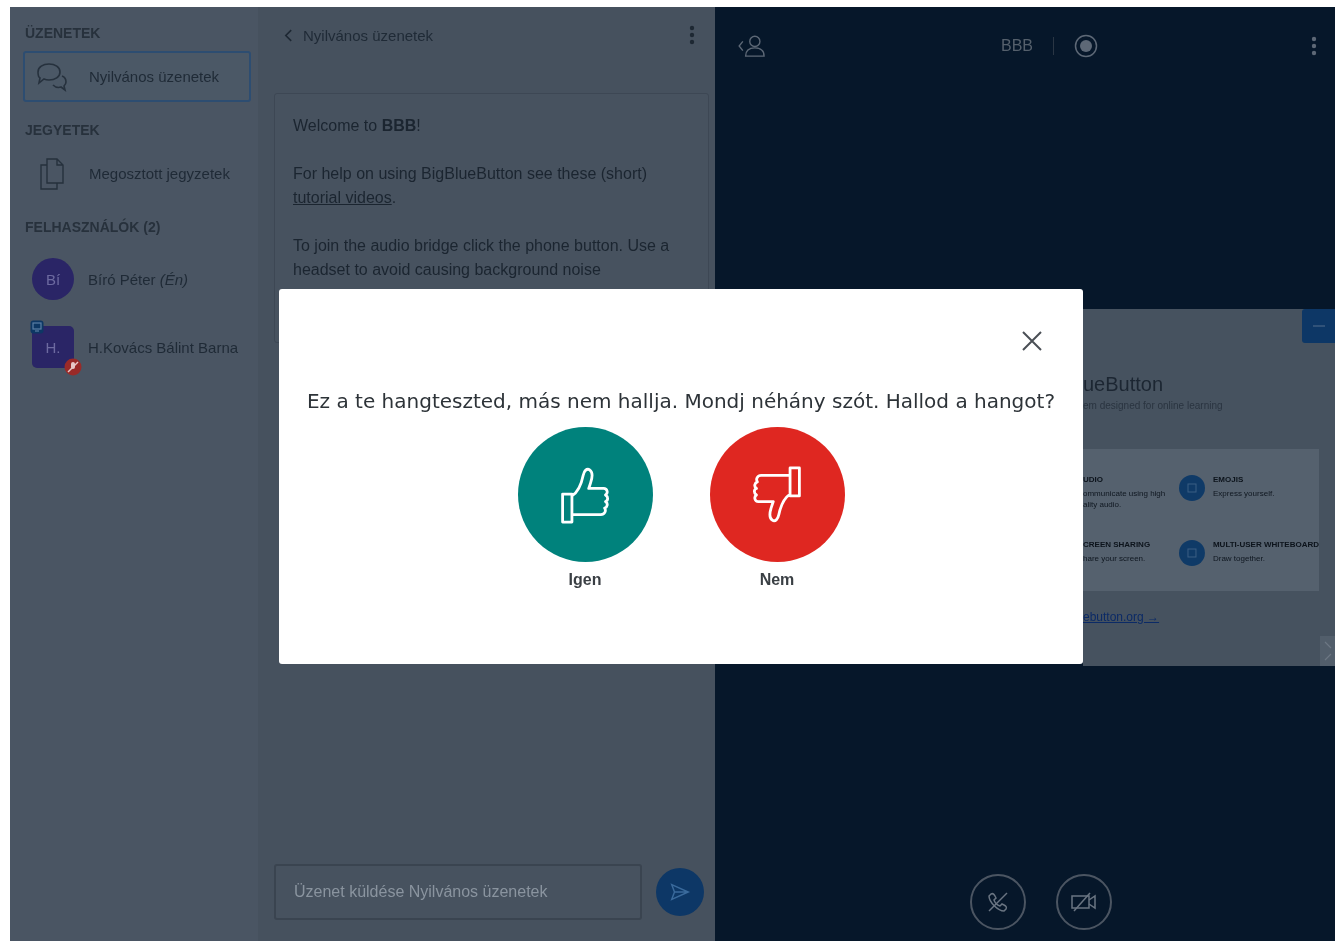  What do you see at coordinates (53, 279) in the screenshot?
I see `user-avatar: Bí` at bounding box center [53, 279].